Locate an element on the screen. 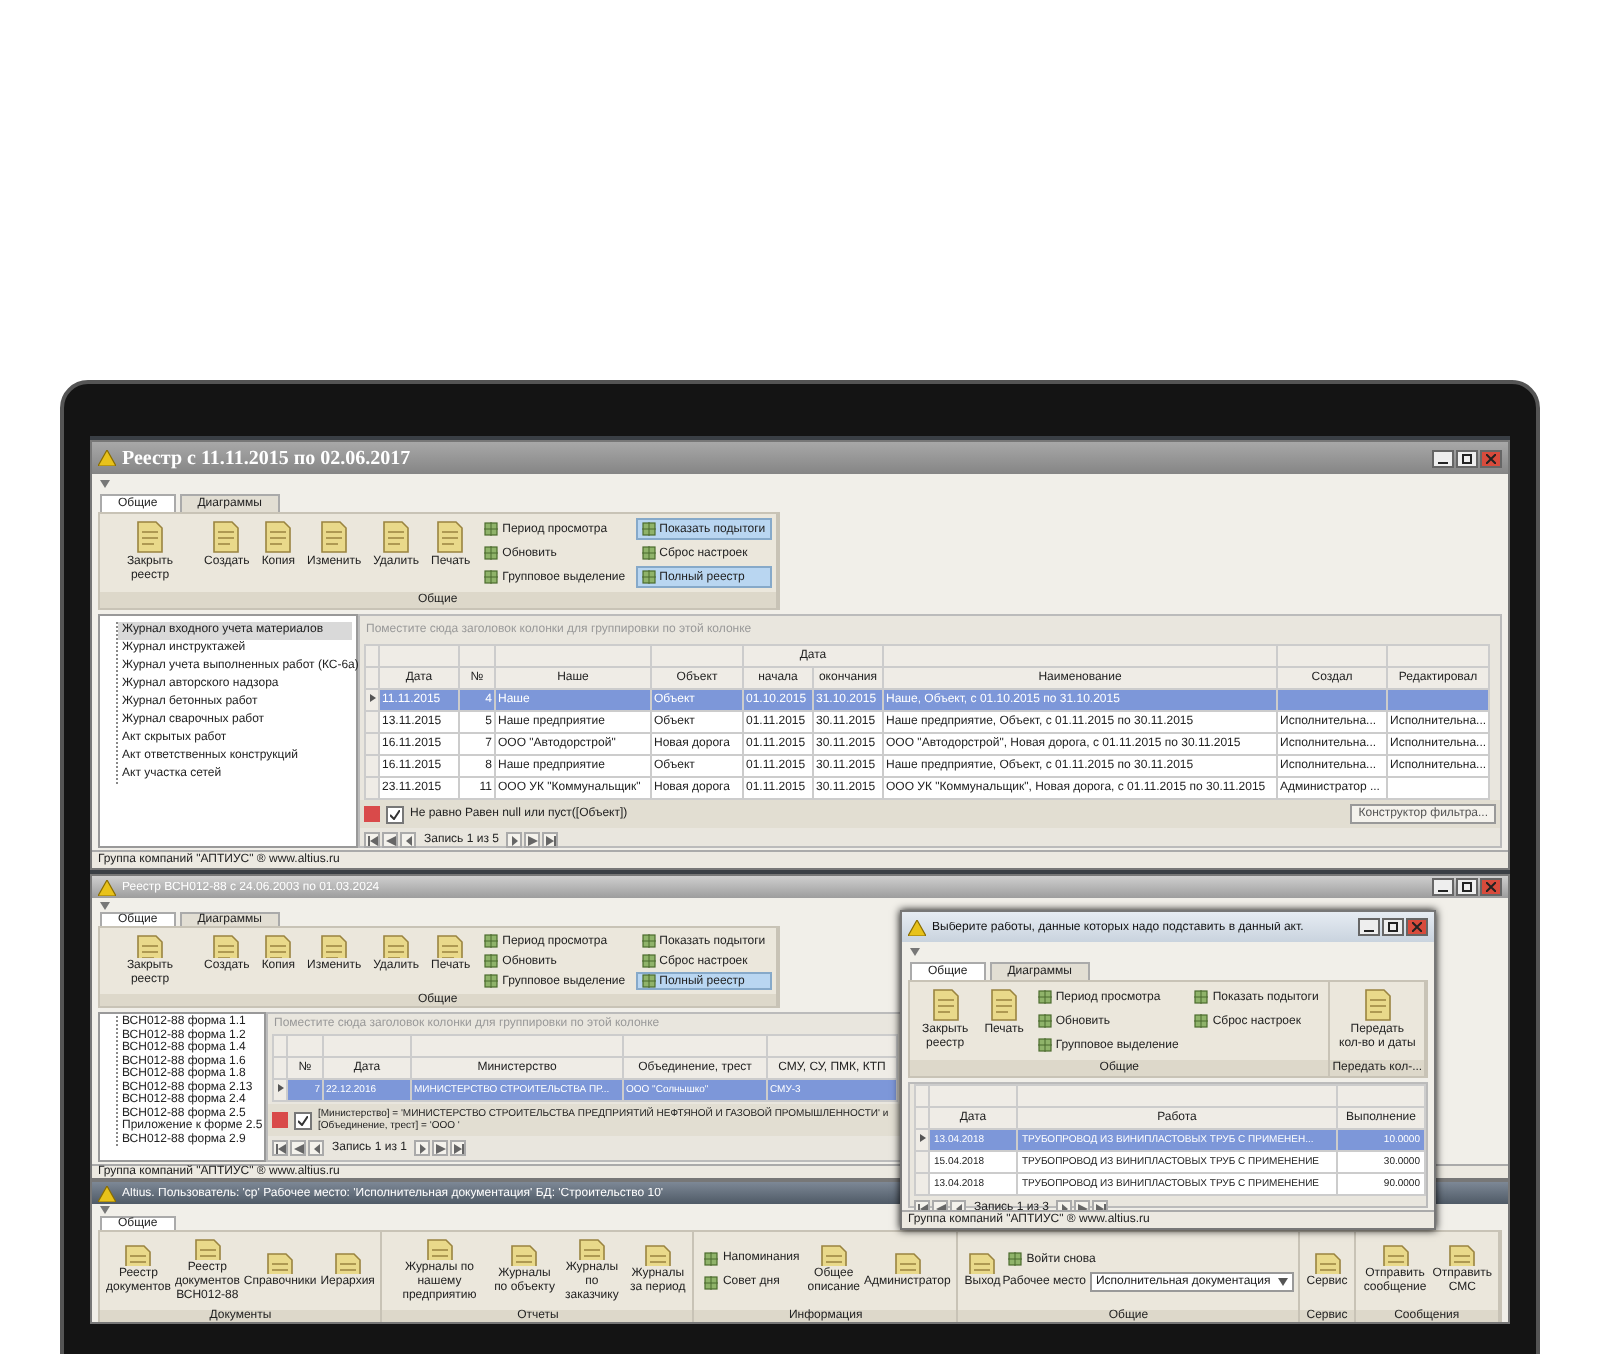 The width and height of the screenshot is (1600, 1354). next-record-icon is located at coordinates (514, 840).